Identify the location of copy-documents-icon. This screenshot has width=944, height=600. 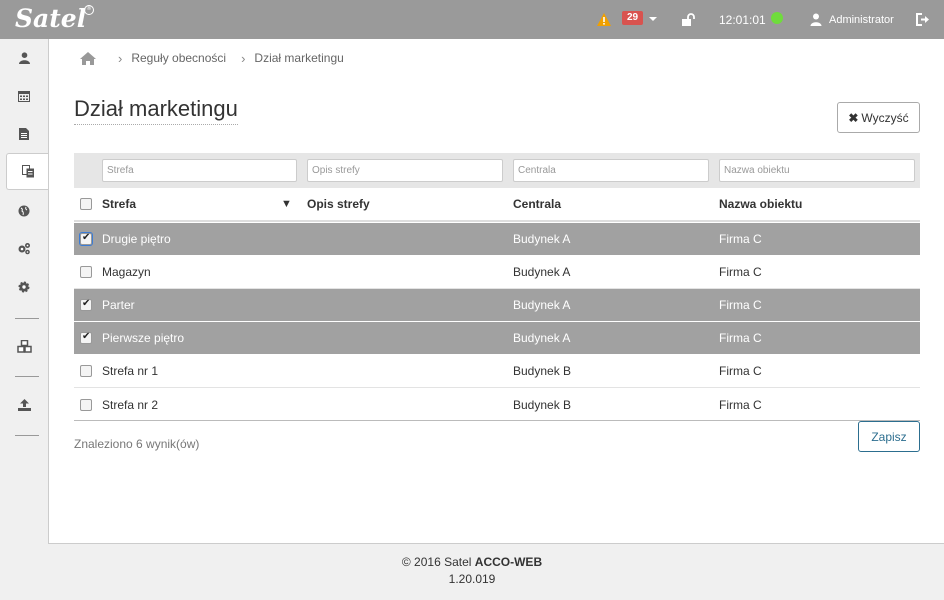
(27, 171).